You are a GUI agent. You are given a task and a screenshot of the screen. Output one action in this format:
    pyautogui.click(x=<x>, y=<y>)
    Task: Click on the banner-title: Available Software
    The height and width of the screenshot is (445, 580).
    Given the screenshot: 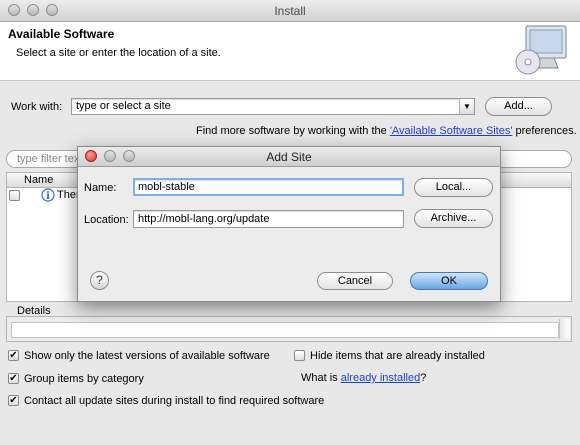 What is the action you would take?
    pyautogui.click(x=61, y=34)
    